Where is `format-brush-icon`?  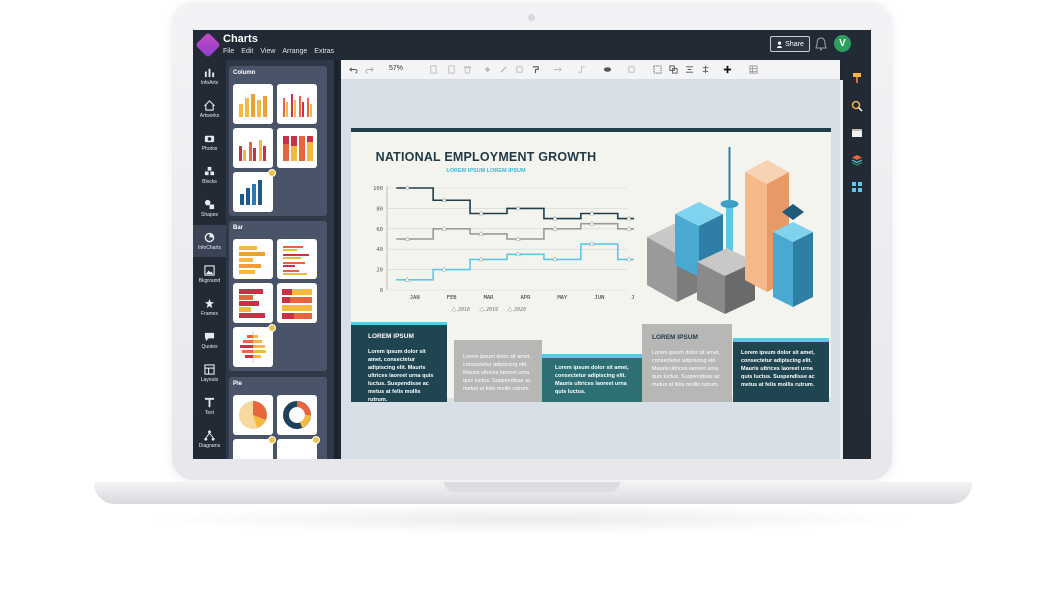 format-brush-icon is located at coordinates (857, 78).